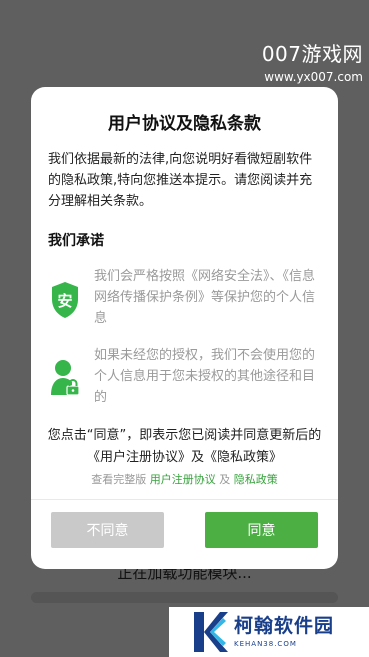 This screenshot has width=369, height=657. Describe the element at coordinates (225, 479) in the screenshot. I see `links-and: 及` at that location.